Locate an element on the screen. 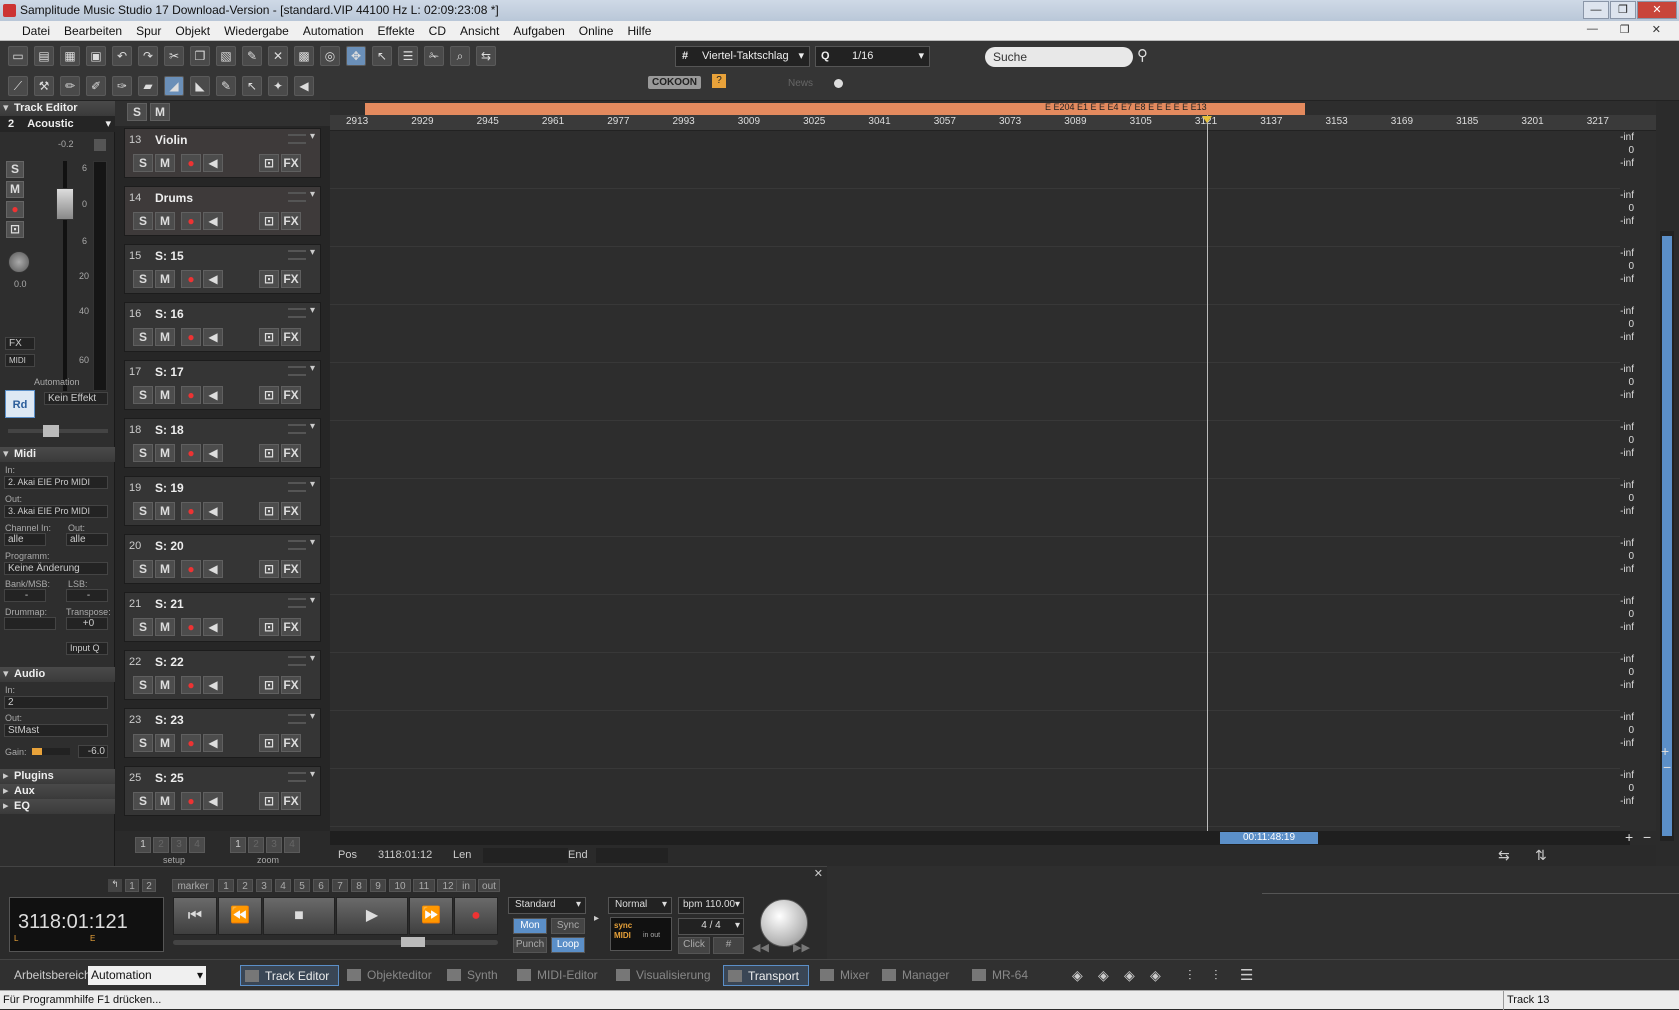 The width and height of the screenshot is (1679, 1010). quantize-select: Q 1/16 ▾ is located at coordinates (872, 56).